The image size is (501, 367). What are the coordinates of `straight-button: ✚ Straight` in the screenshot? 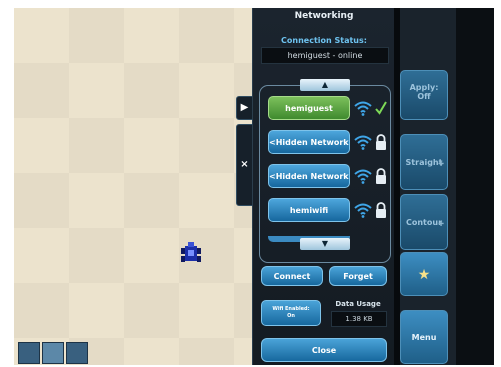 It's located at (424, 162).